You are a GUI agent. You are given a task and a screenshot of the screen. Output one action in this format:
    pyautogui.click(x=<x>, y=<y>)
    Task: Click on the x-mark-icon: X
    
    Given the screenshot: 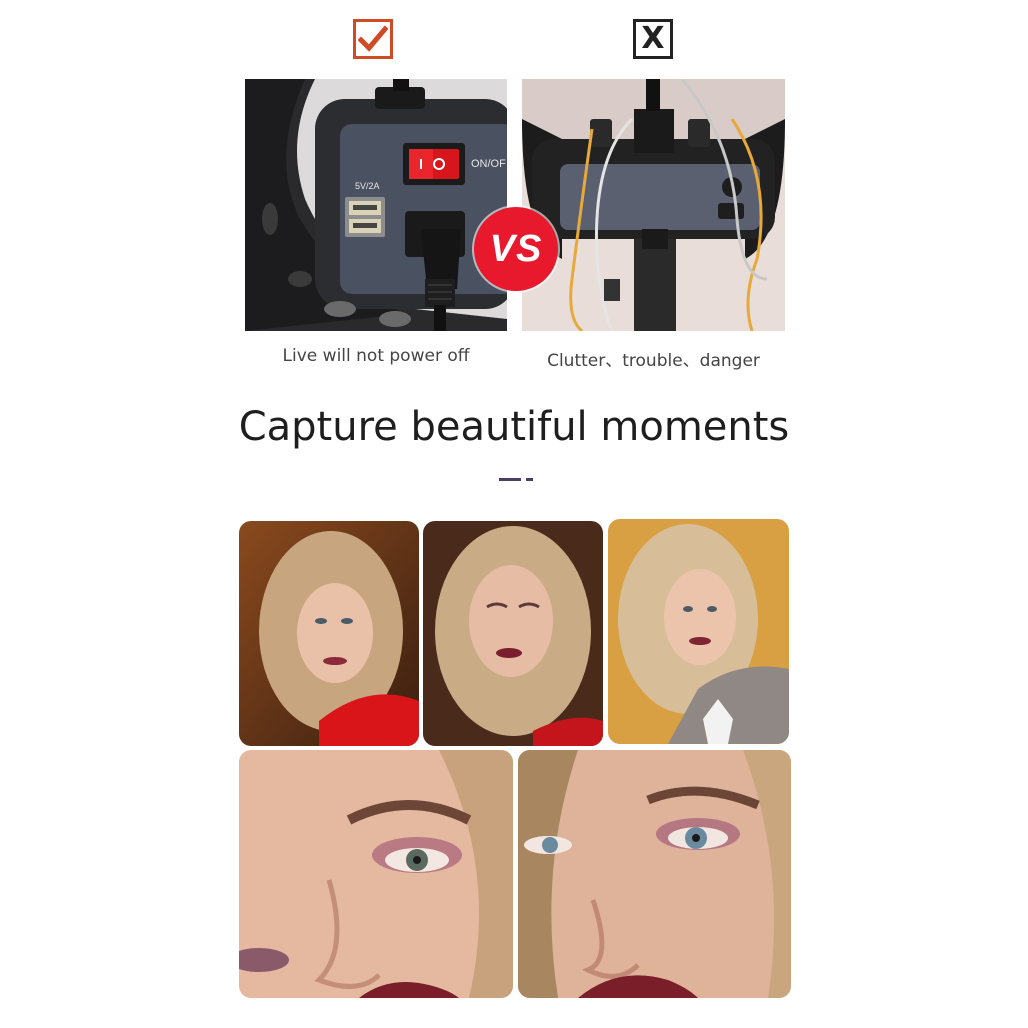 What is the action you would take?
    pyautogui.click(x=653, y=39)
    